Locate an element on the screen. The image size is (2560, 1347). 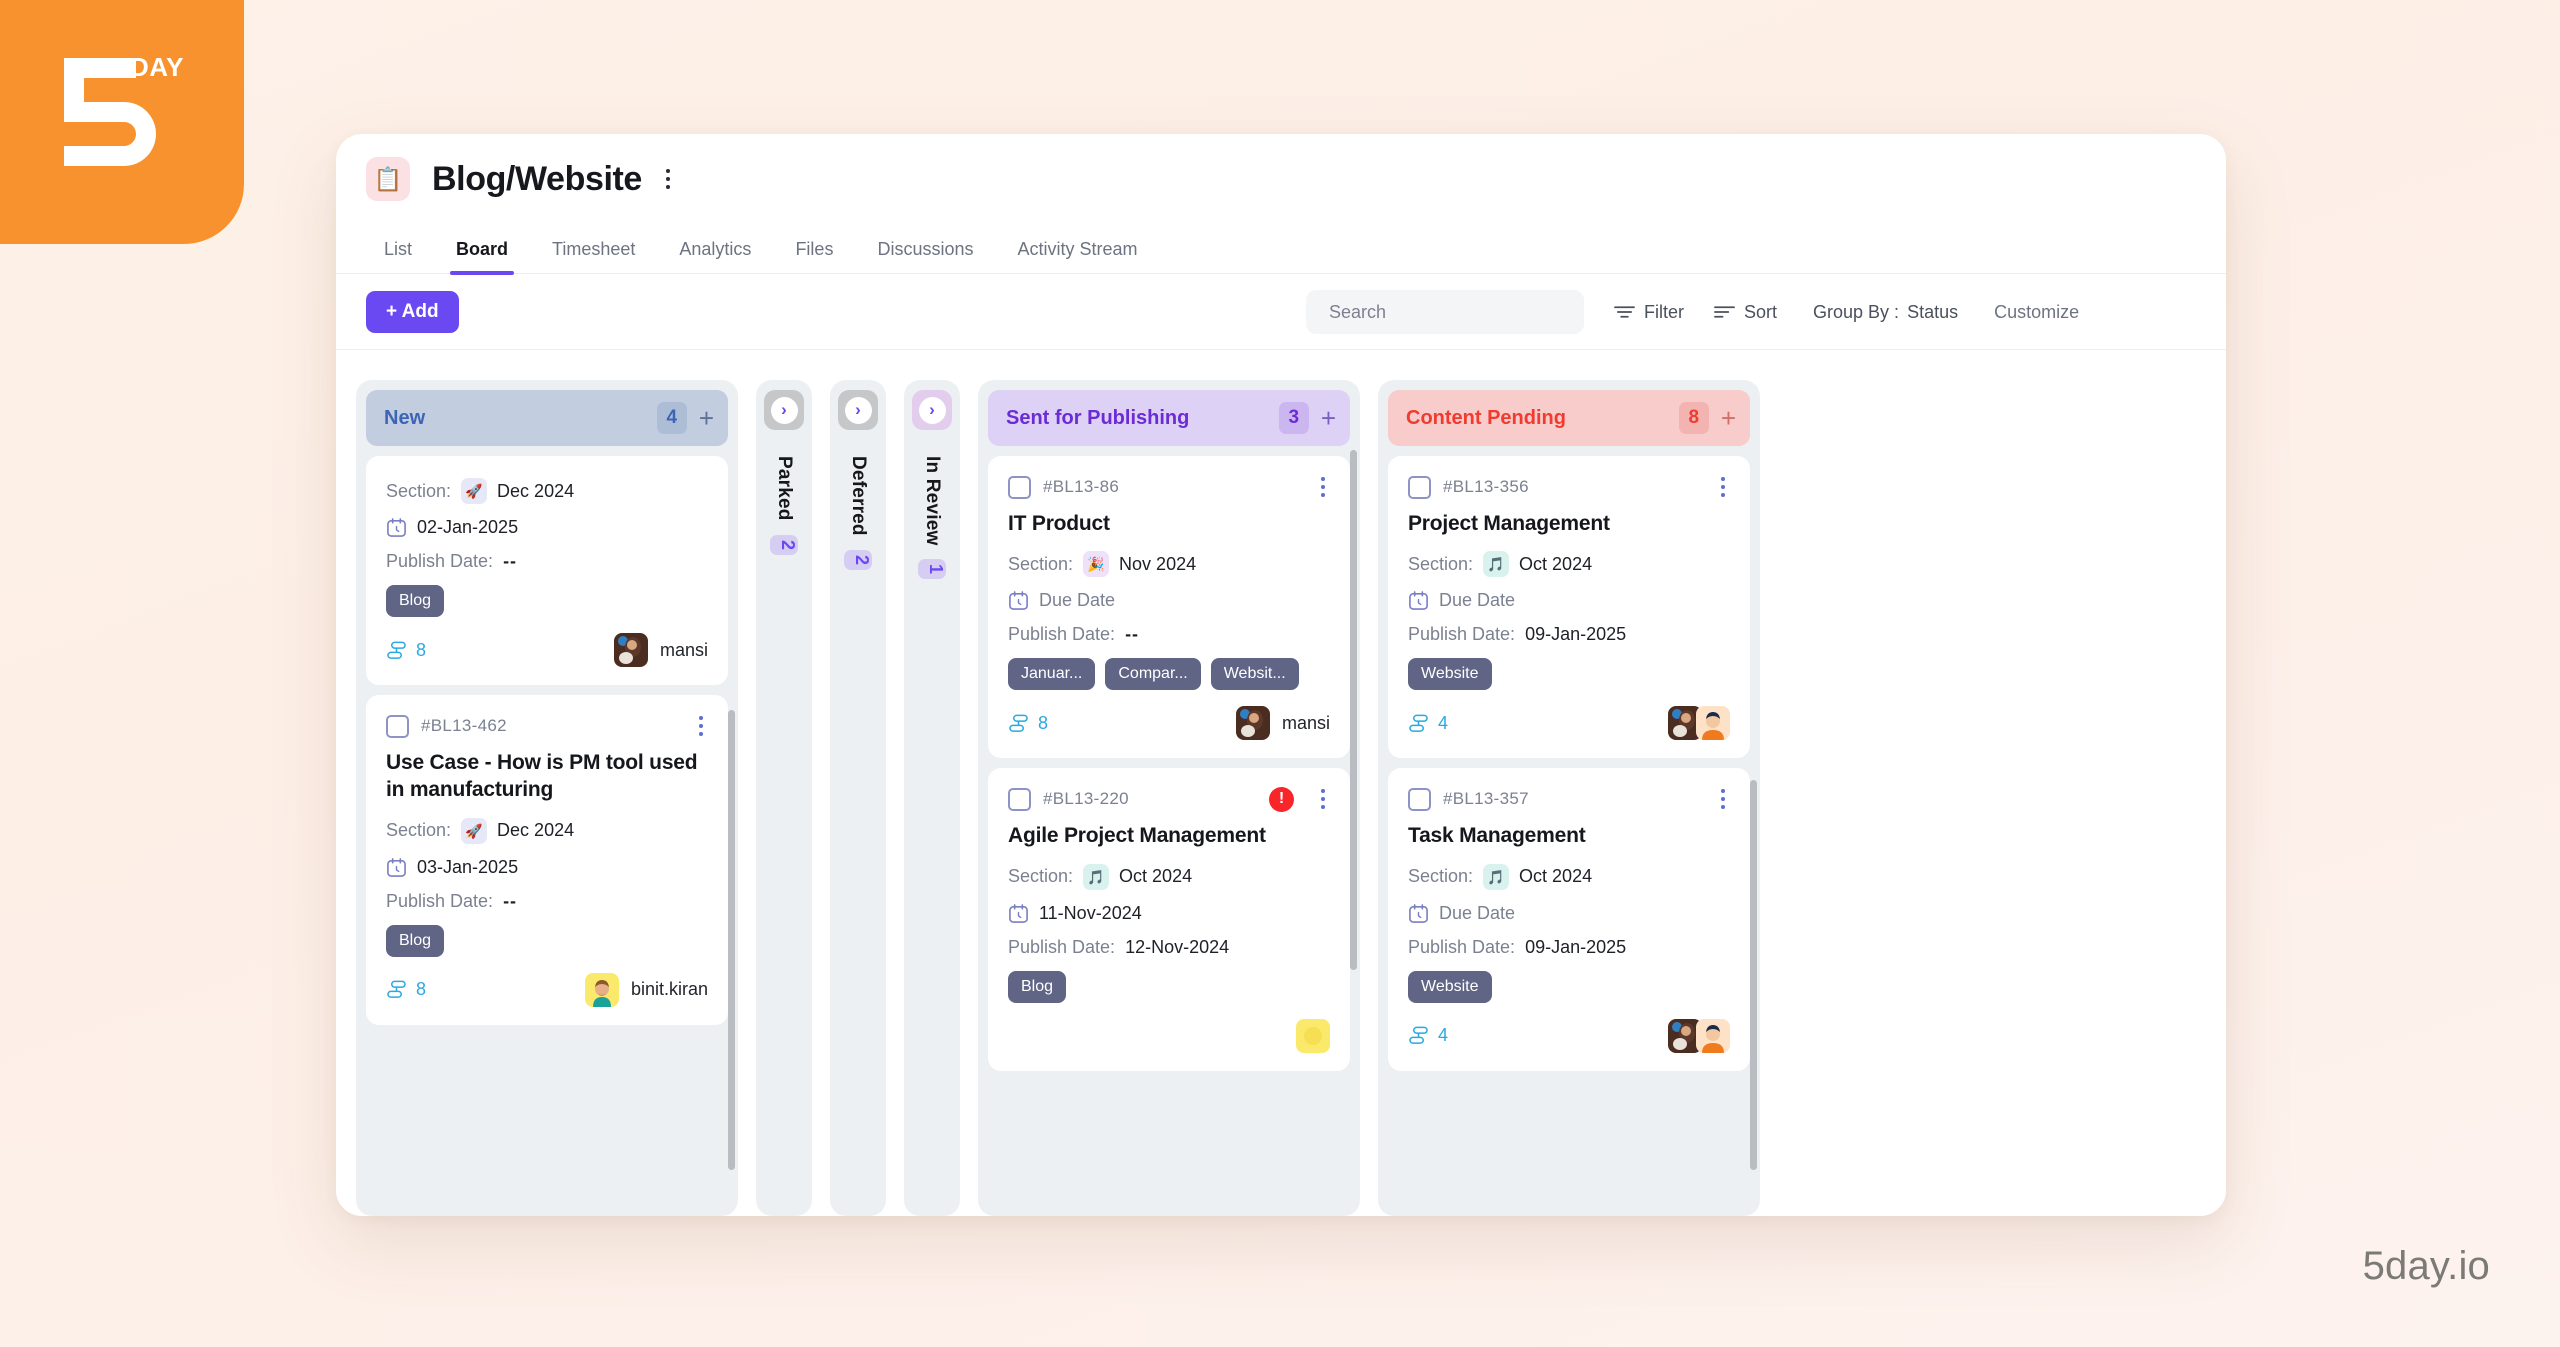
task-card: #BL13-86 IT Product Section: 🎉 Nov 2024 is located at coordinates (1169, 607).